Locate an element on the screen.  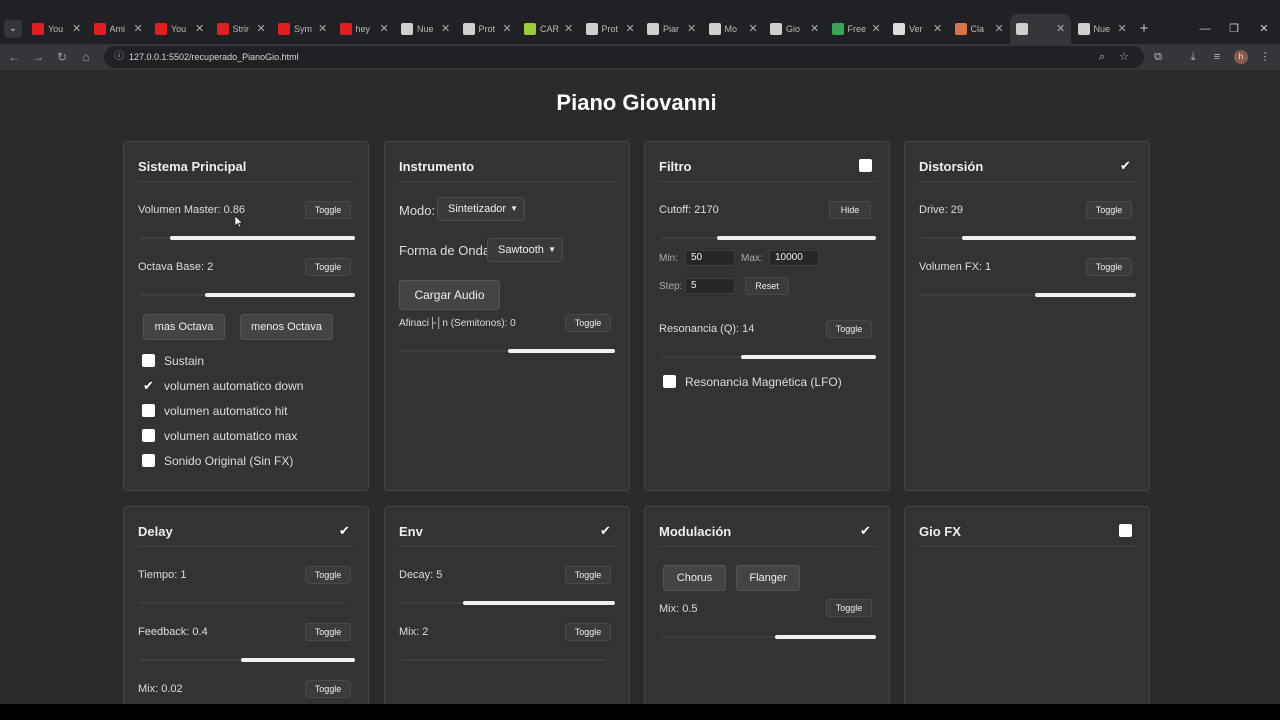
home-icon: ⌂ is located at coordinates (86, 57).